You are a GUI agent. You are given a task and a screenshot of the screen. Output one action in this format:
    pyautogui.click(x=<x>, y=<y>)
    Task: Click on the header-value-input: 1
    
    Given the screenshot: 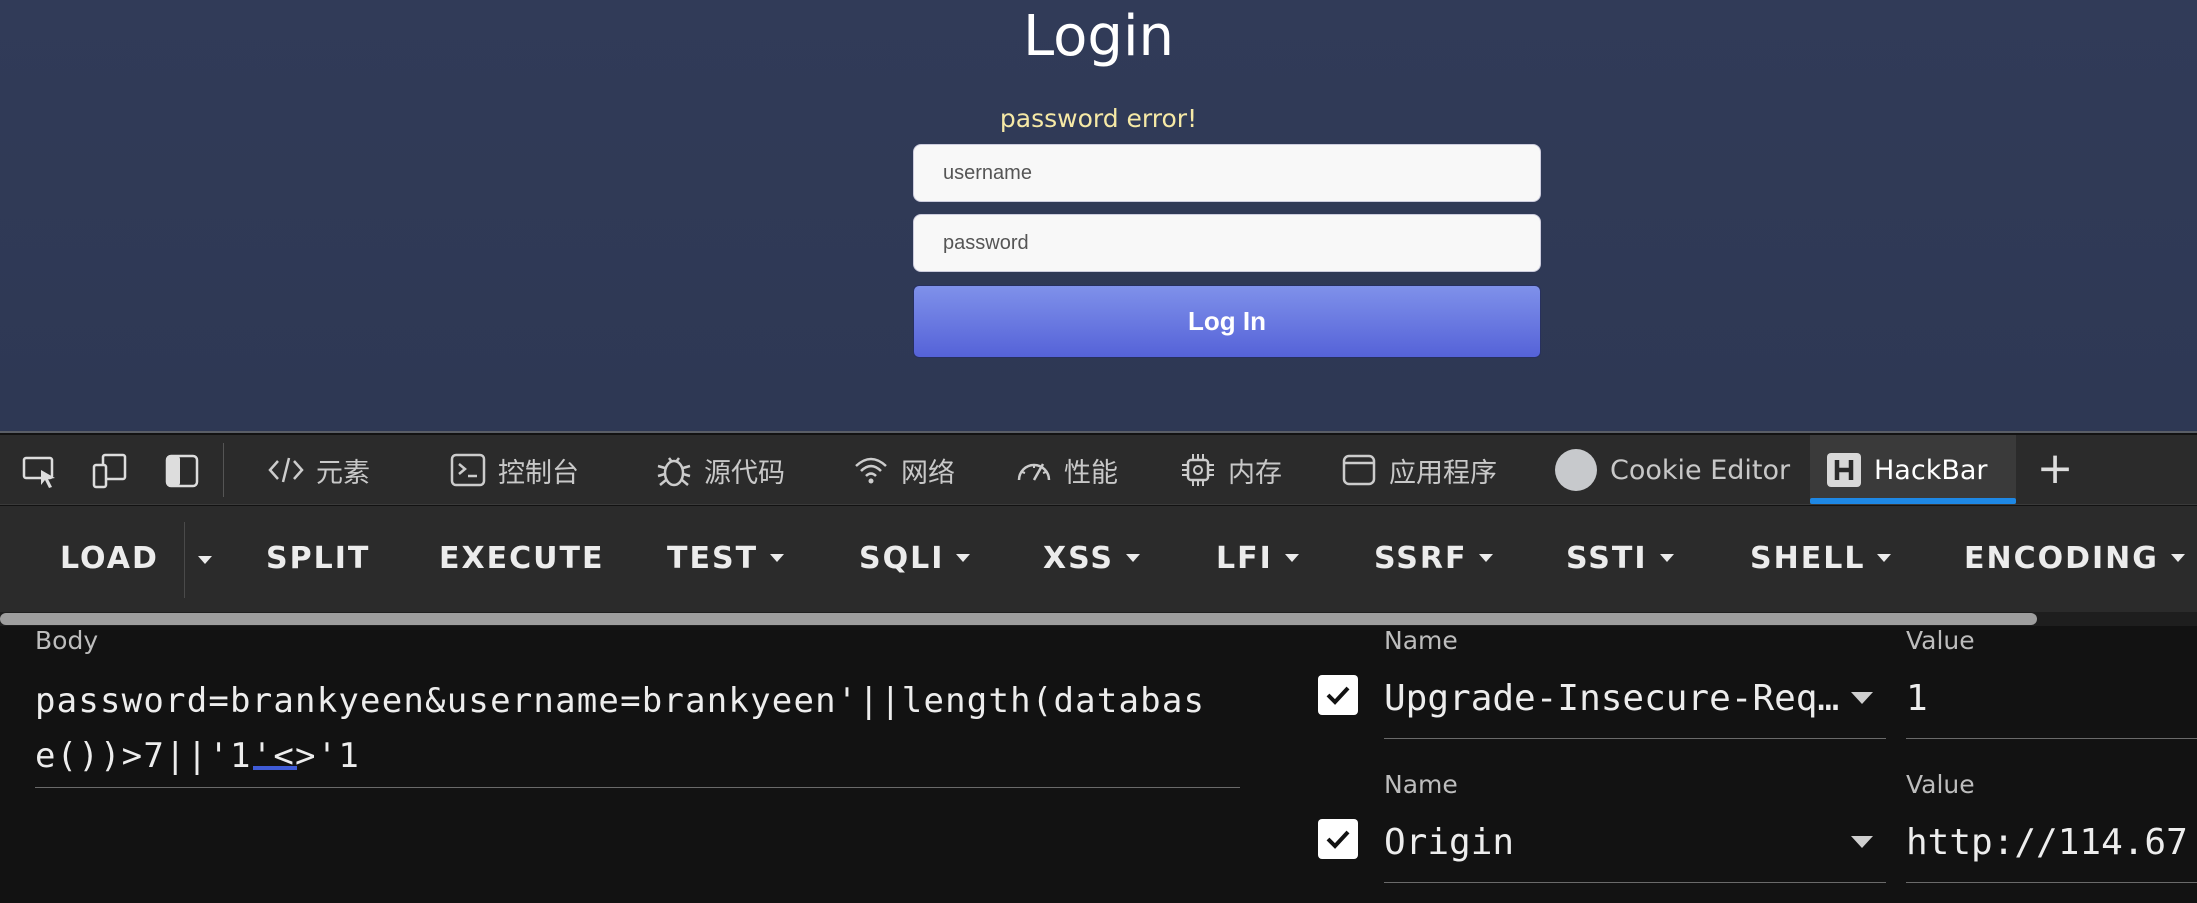 What is the action you would take?
    pyautogui.click(x=2051, y=698)
    